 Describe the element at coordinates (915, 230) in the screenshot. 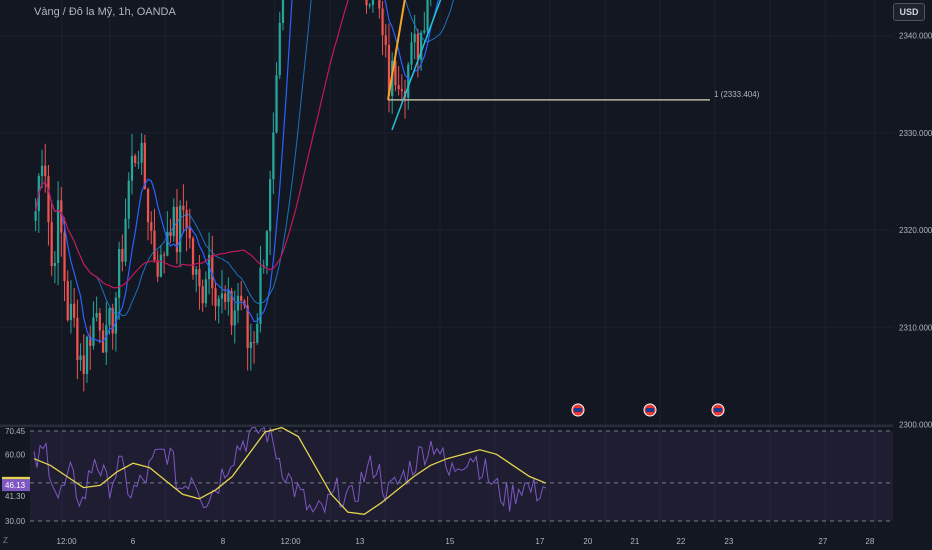

I see `price-axis-tick-label: 2320.000` at that location.